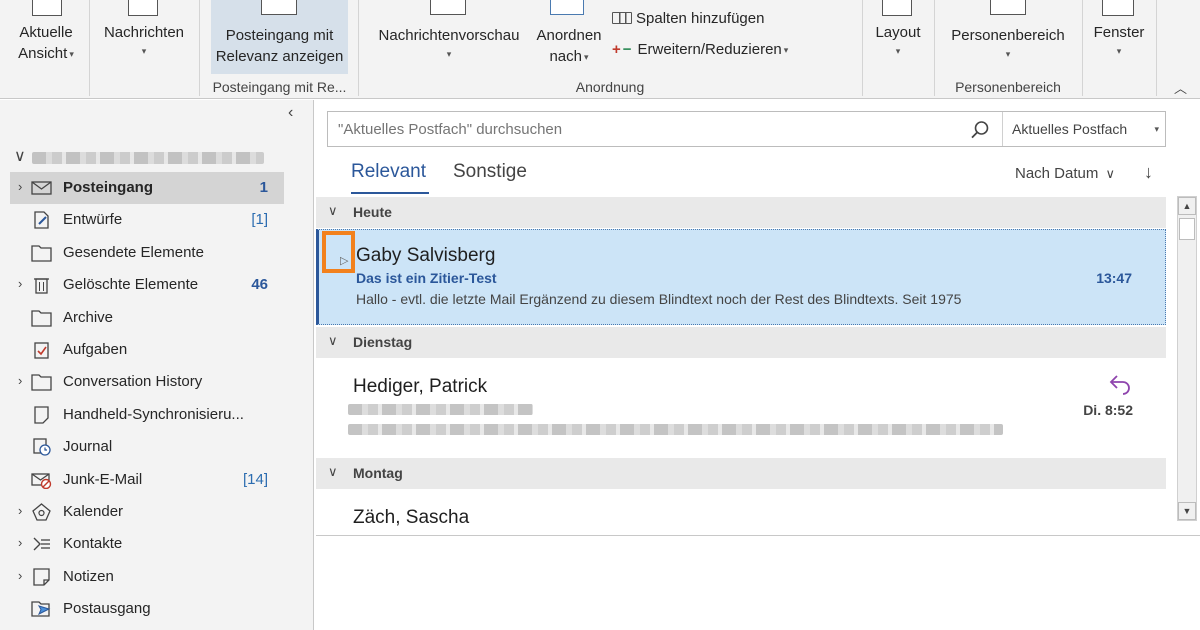 This screenshot has height=630, width=1200. Describe the element at coordinates (741, 473) in the screenshot. I see `group-header-monday: ∨ Montag` at that location.